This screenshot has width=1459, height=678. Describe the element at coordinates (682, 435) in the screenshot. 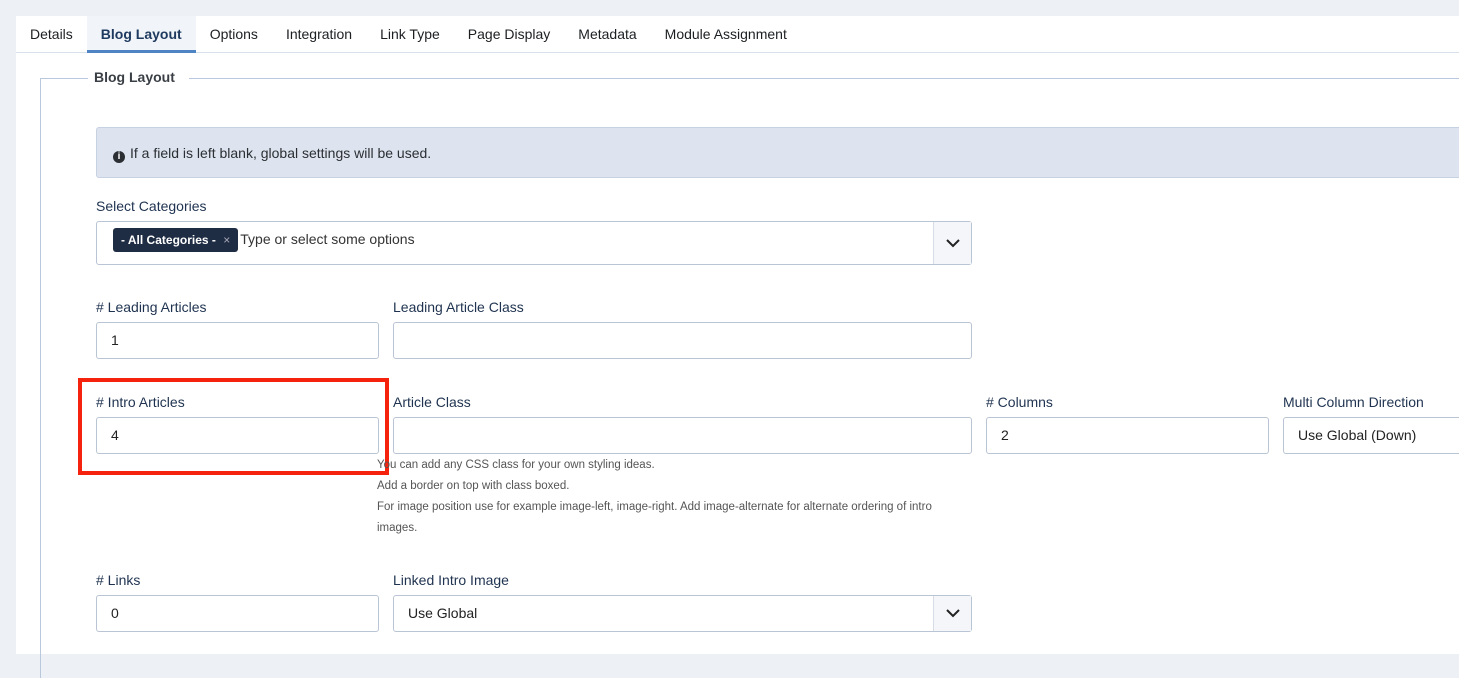

I see `article-class-input` at that location.